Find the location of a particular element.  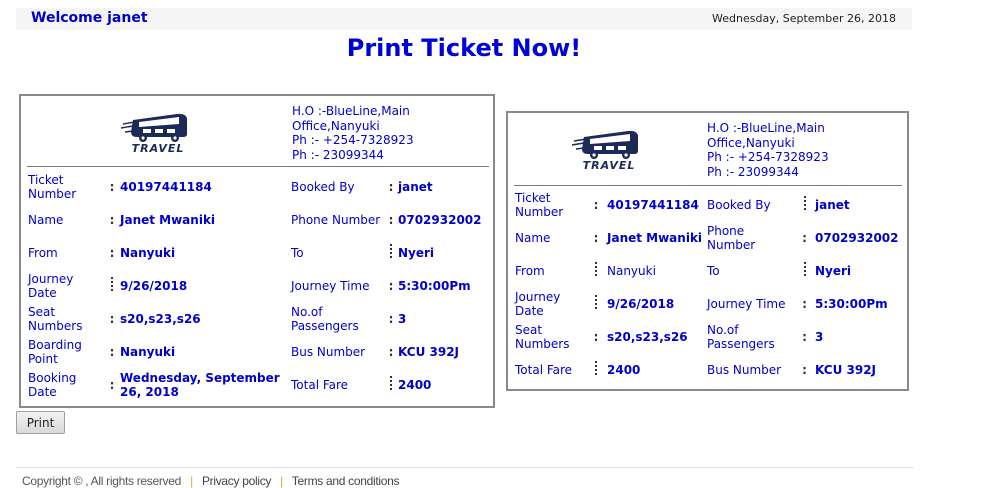

table-row: From Nanyuki To Nyeri is located at coordinates (710, 270).